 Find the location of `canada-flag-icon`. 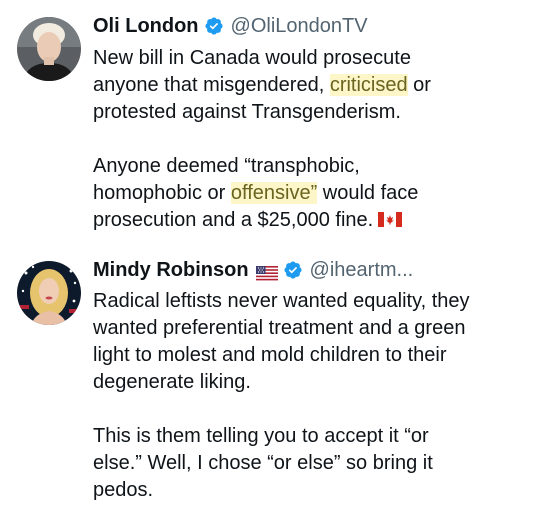

canada-flag-icon is located at coordinates (390, 217).